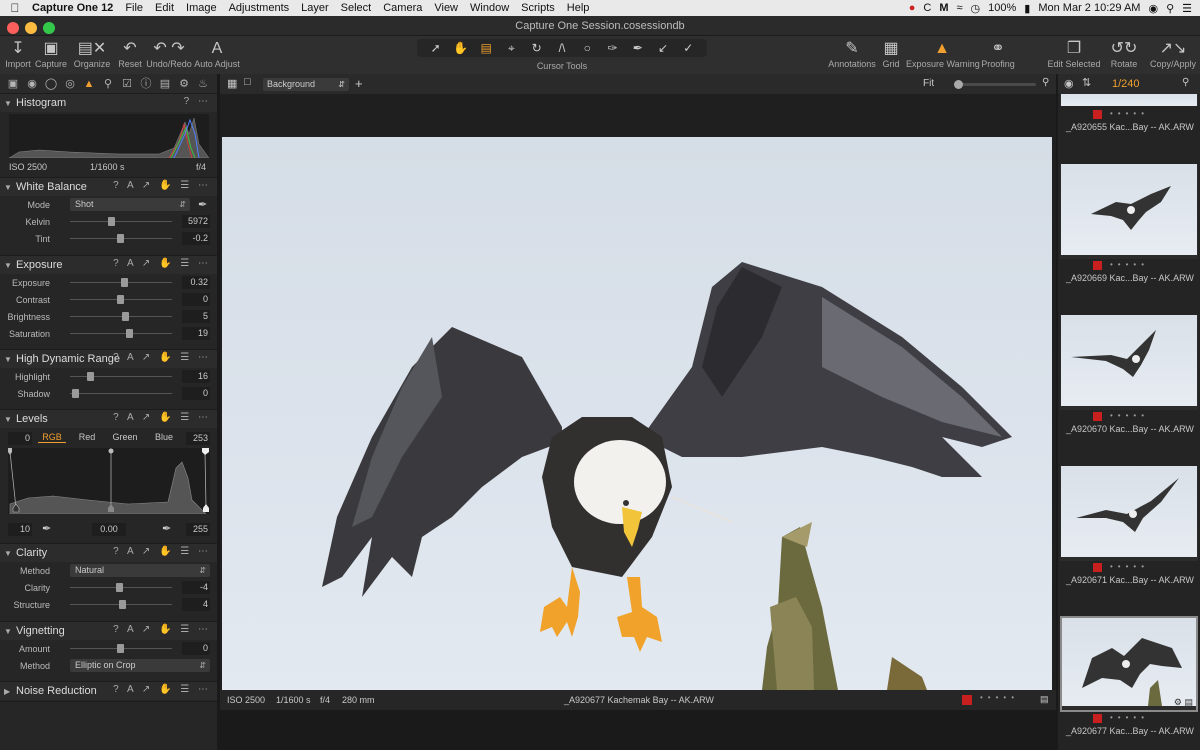  Describe the element at coordinates (638, 48) in the screenshot. I see `brush-icon: ✒` at that location.